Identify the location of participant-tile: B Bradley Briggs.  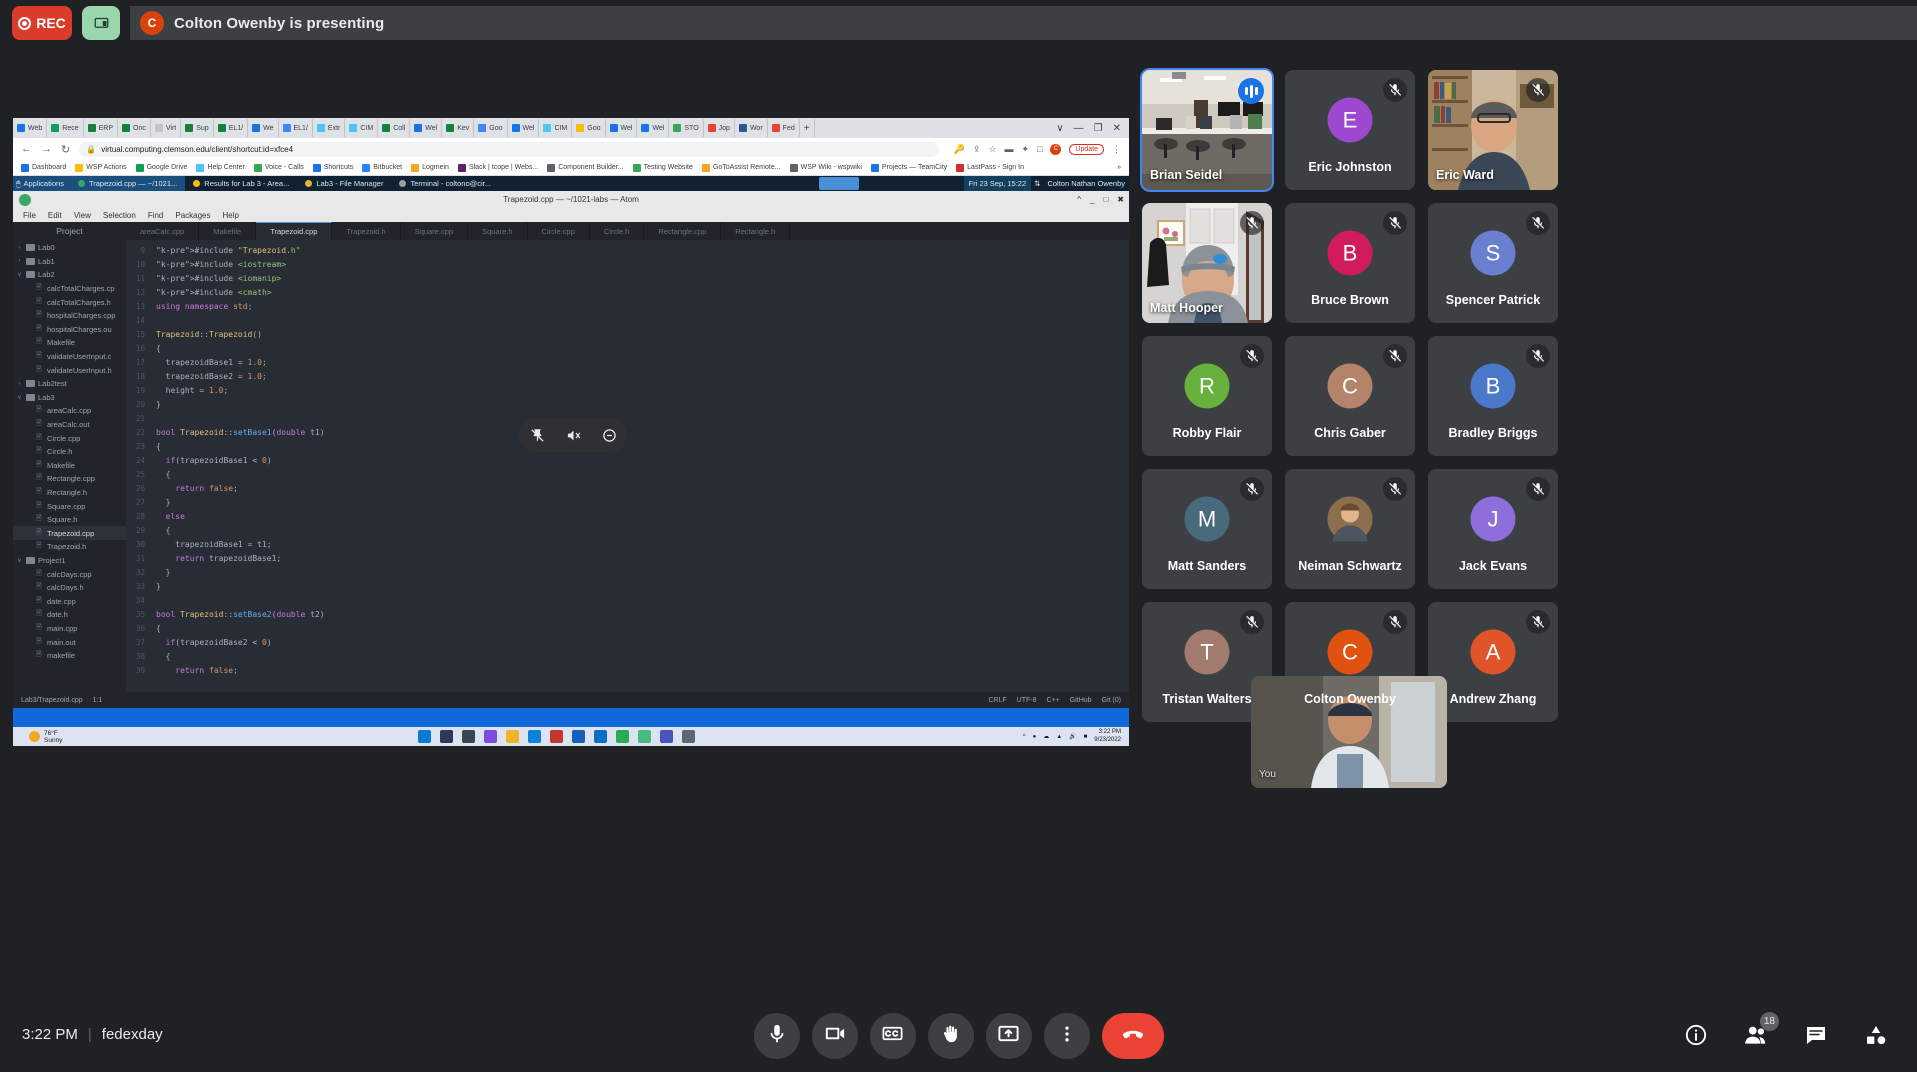
(1493, 396).